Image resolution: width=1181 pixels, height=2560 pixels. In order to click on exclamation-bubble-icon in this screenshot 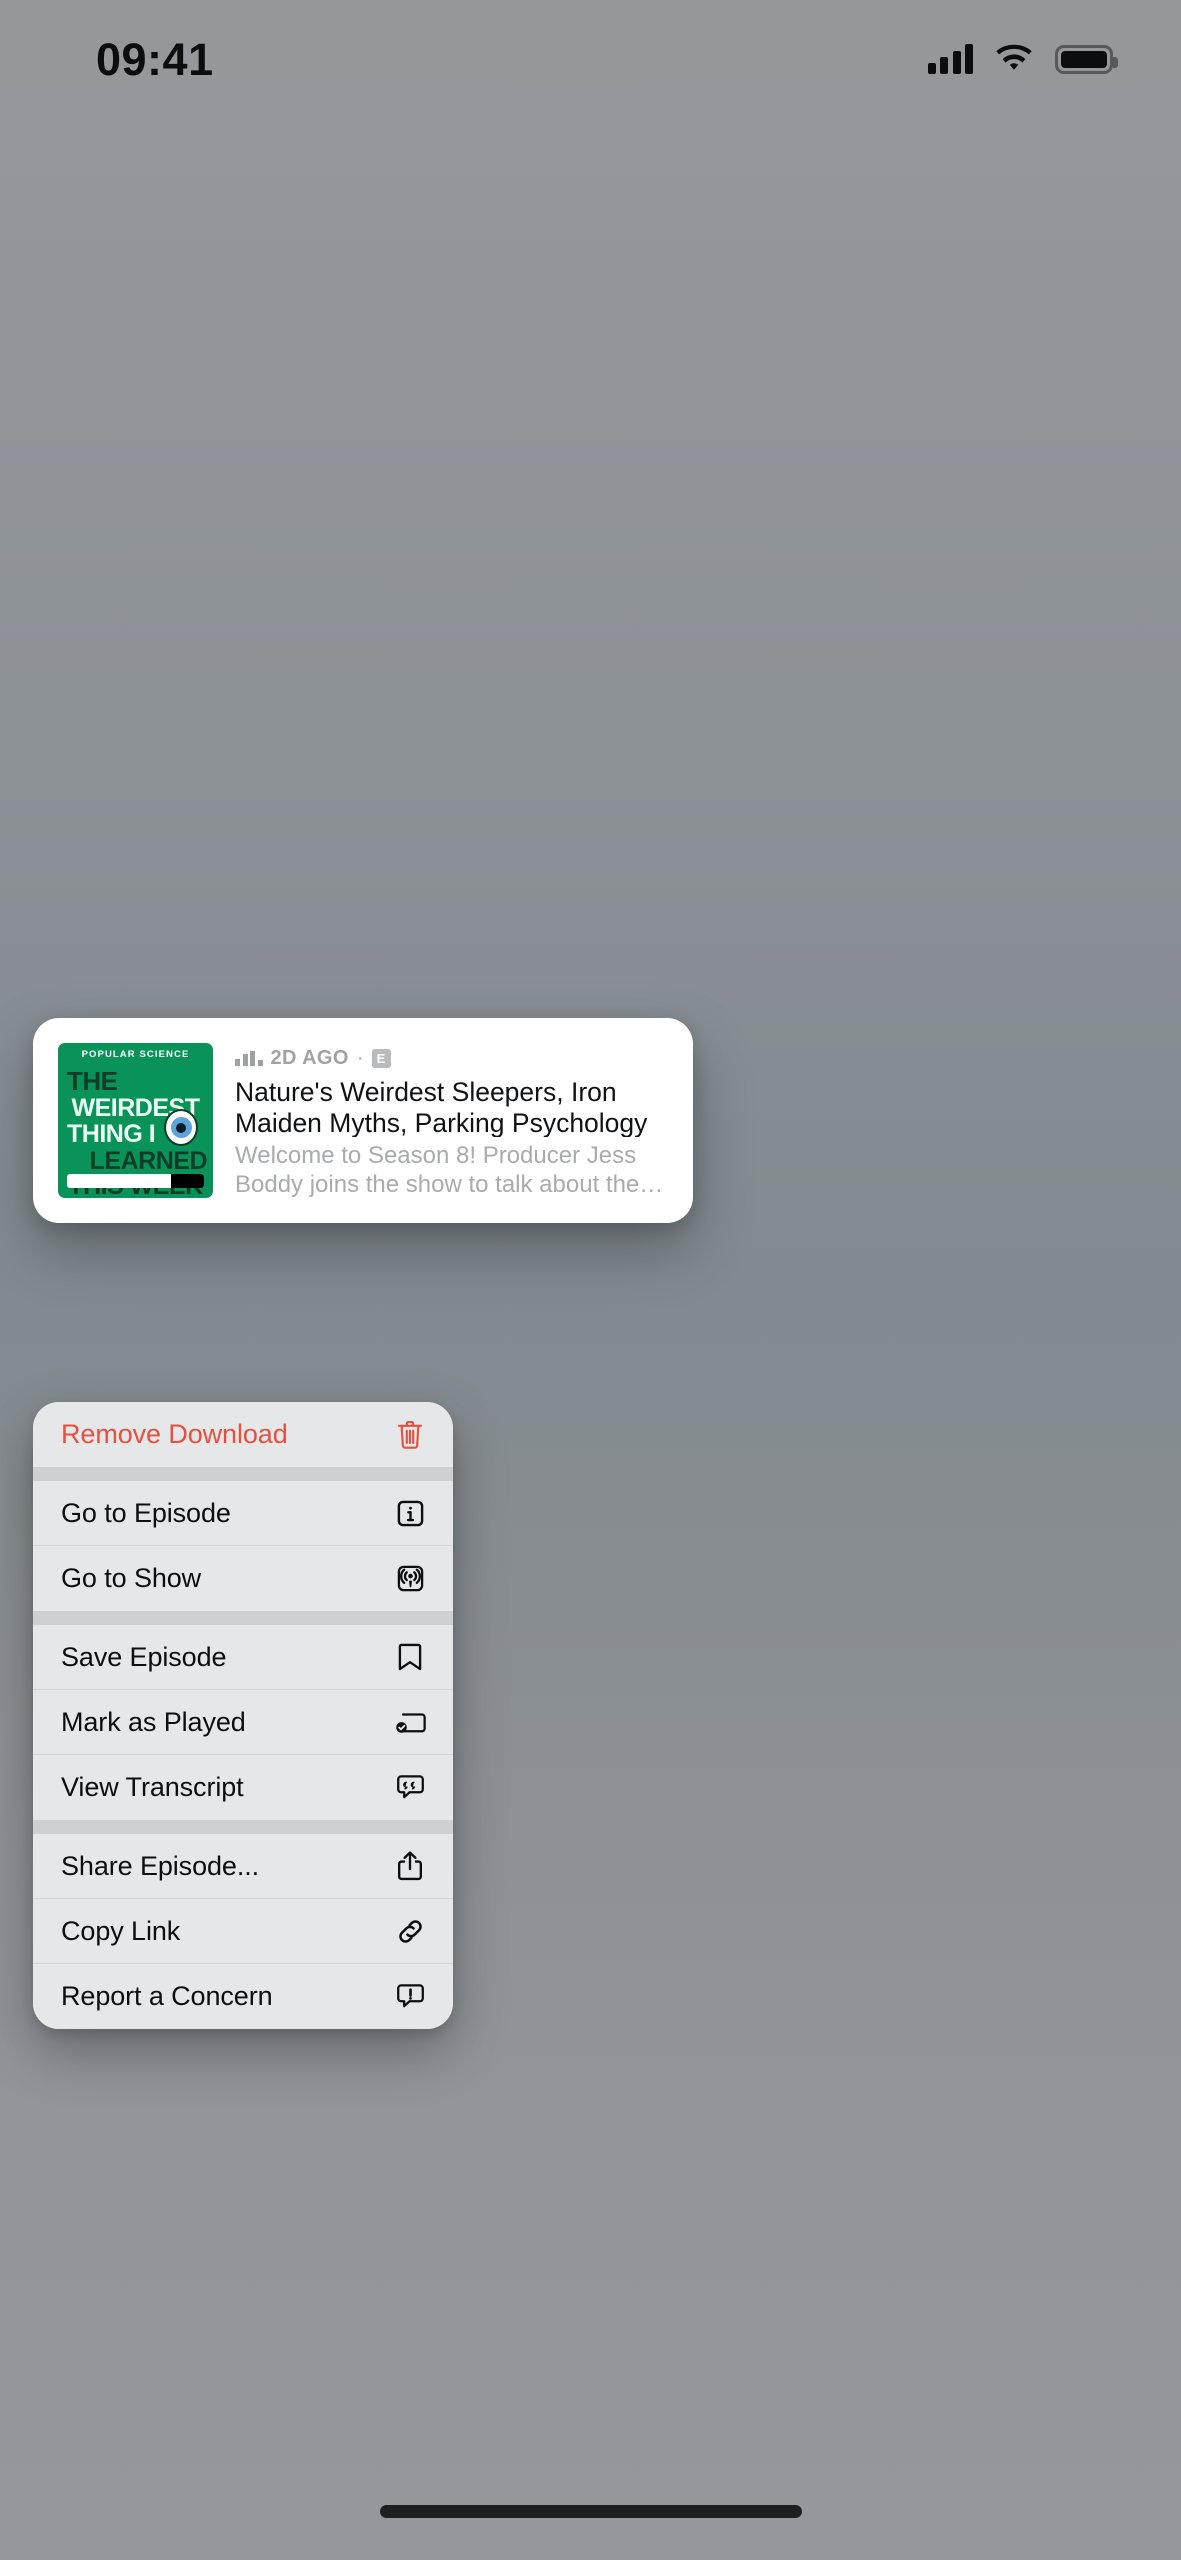, I will do `click(410, 1997)`.